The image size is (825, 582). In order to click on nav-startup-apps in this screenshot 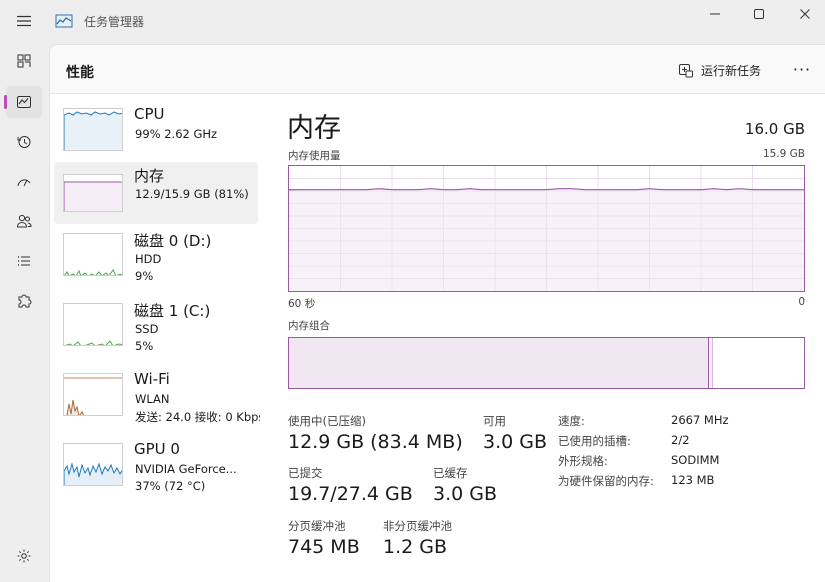, I will do `click(24, 182)`.